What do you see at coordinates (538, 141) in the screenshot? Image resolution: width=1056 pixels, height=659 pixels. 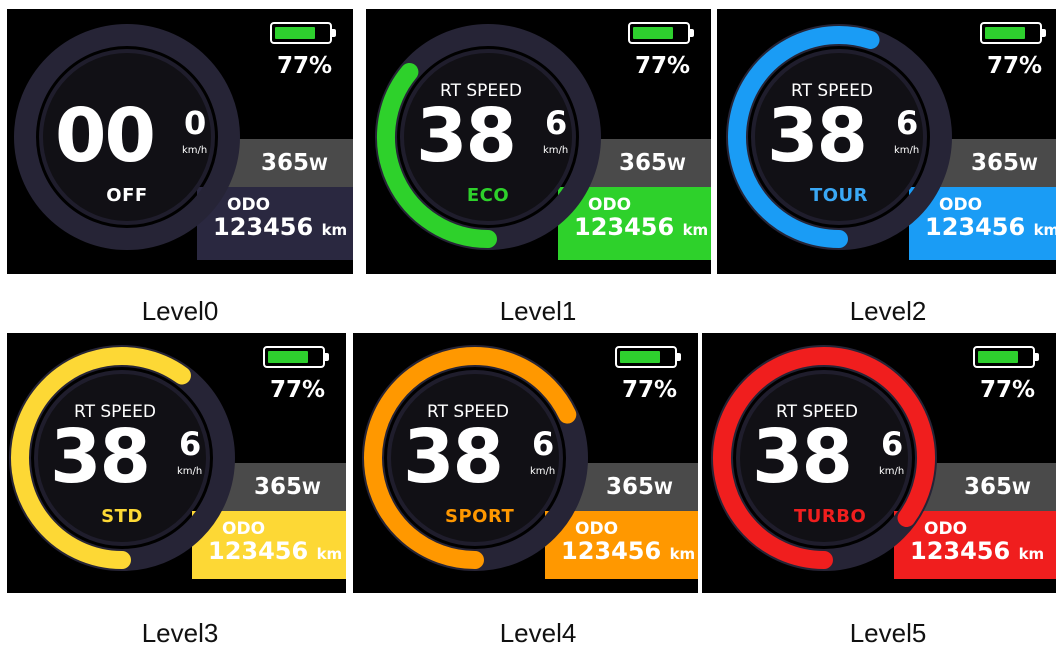 I see `display-panel-level1: 77% RT SPEED 38 6 km/h ECO 365W ODO 123456 km` at bounding box center [538, 141].